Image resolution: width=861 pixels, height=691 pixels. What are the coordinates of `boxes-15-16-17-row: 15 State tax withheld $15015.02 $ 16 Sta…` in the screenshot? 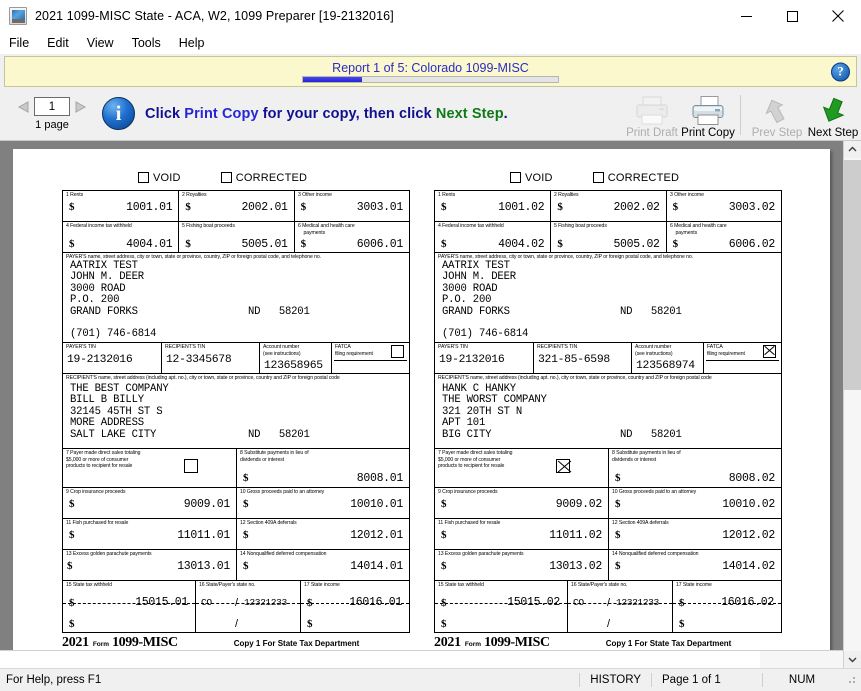 It's located at (608, 607).